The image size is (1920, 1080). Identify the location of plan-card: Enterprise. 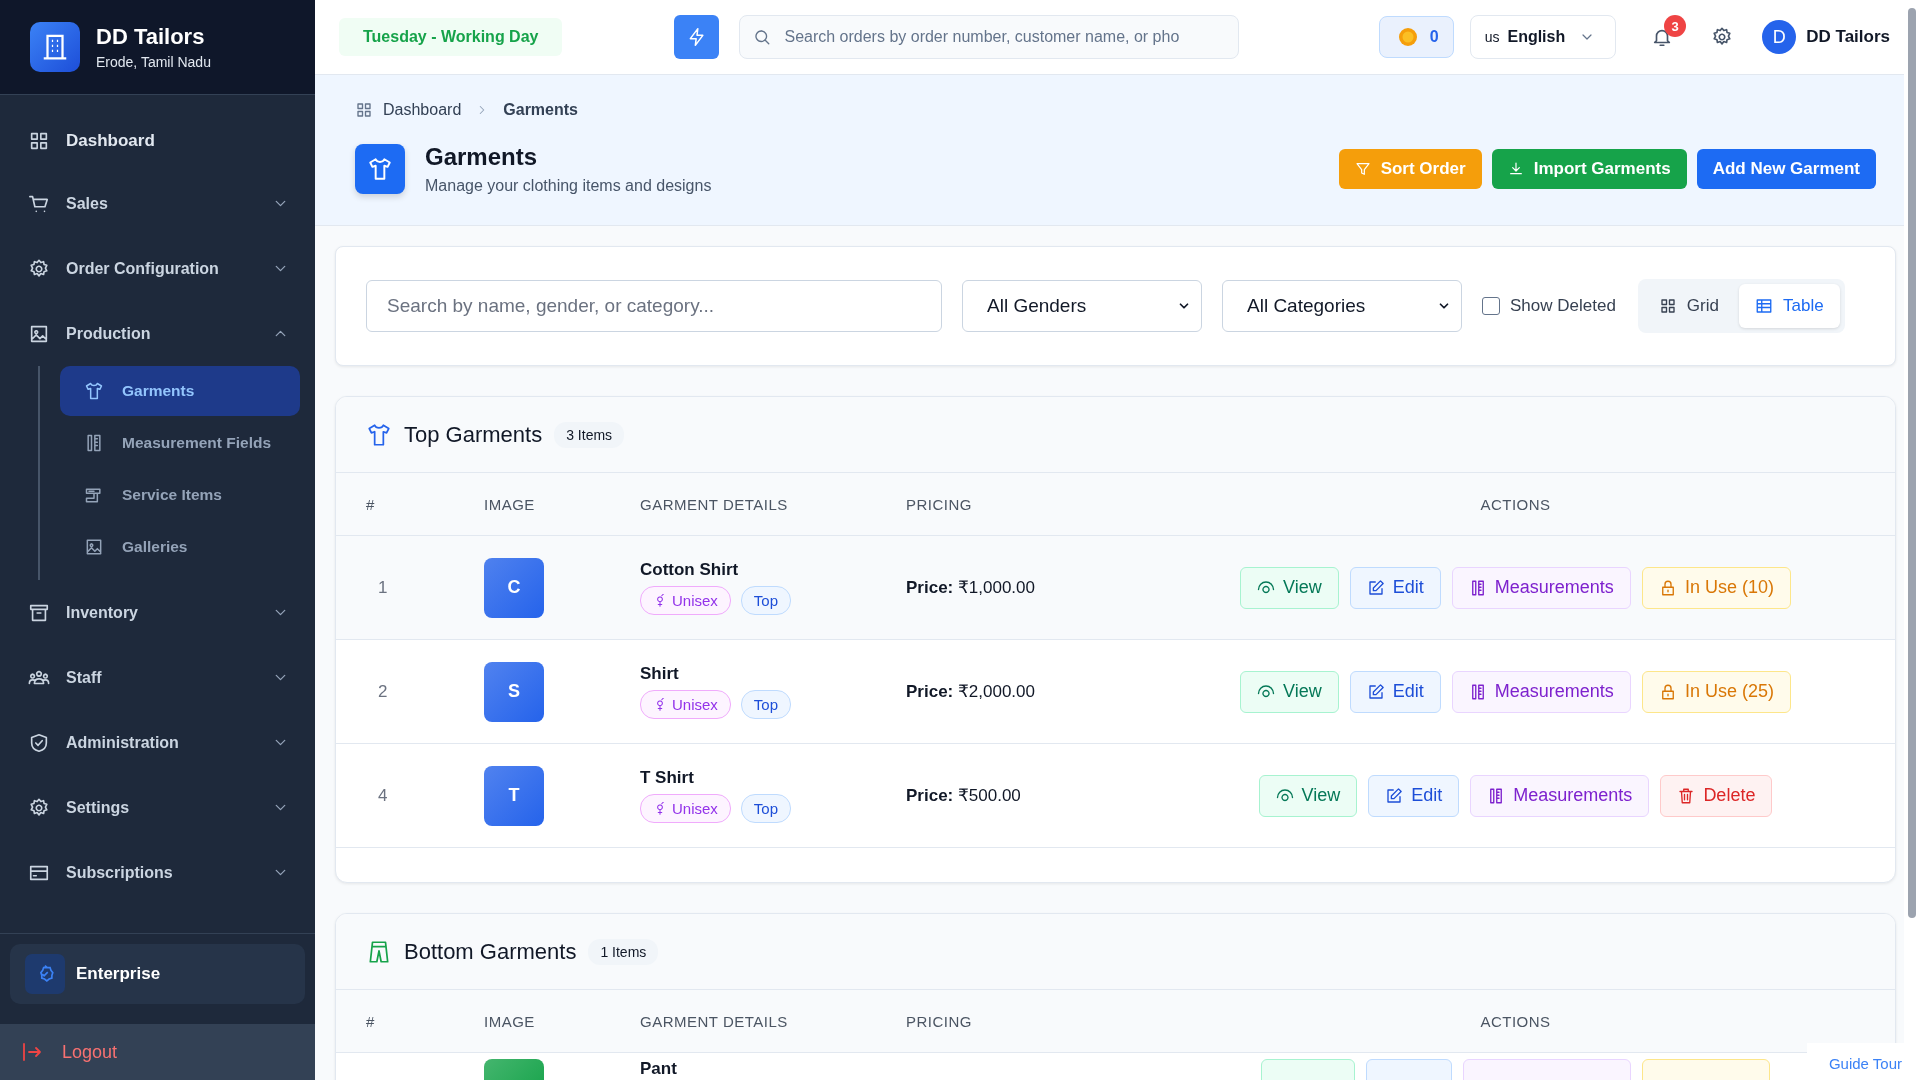
(157, 974).